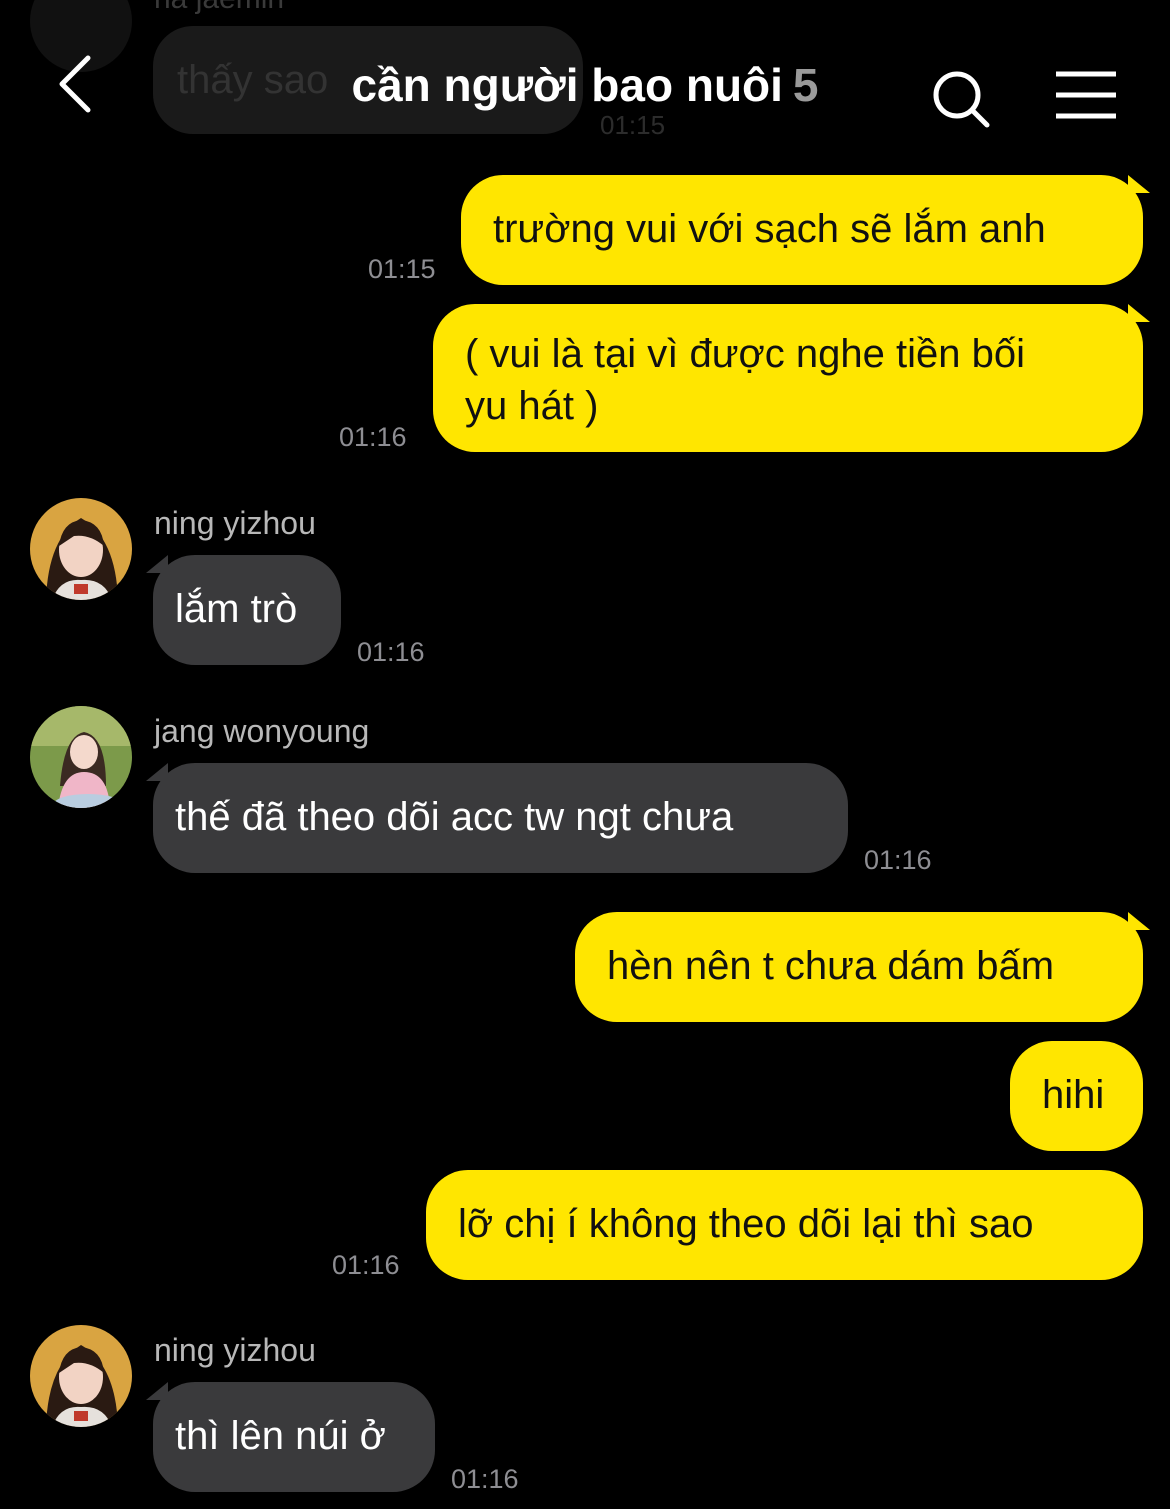 The height and width of the screenshot is (1509, 1170). What do you see at coordinates (633, 125) in the screenshot?
I see `faded-message-time: 01:15` at bounding box center [633, 125].